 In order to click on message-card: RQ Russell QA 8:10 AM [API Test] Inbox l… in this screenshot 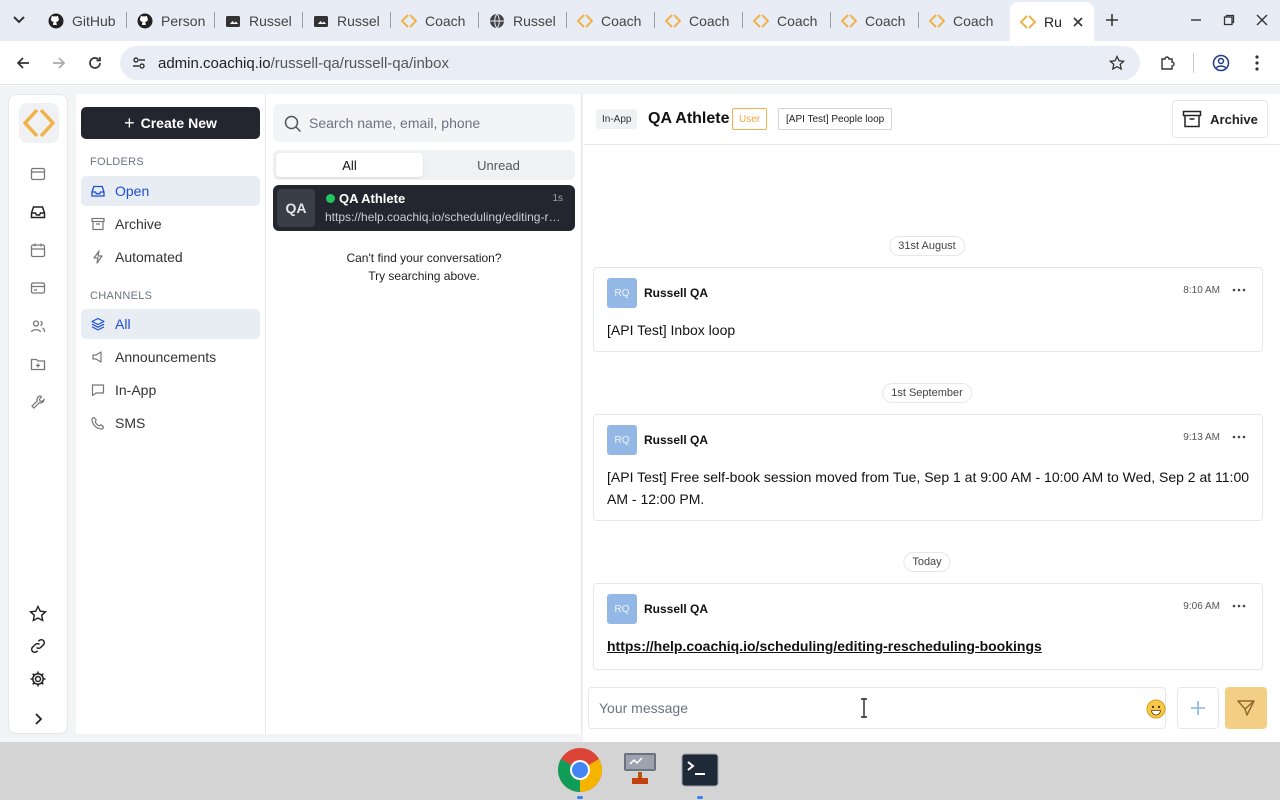, I will do `click(928, 309)`.